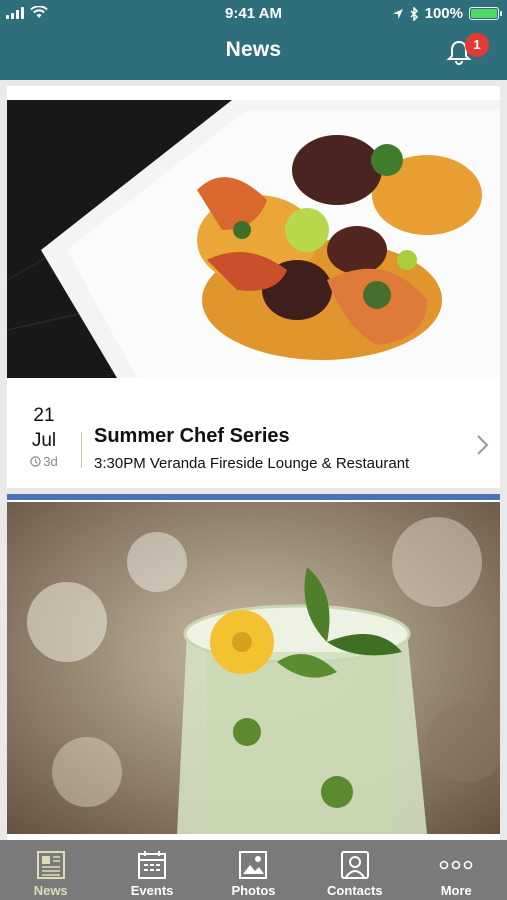  I want to click on post-age: 3d, so click(44, 461).